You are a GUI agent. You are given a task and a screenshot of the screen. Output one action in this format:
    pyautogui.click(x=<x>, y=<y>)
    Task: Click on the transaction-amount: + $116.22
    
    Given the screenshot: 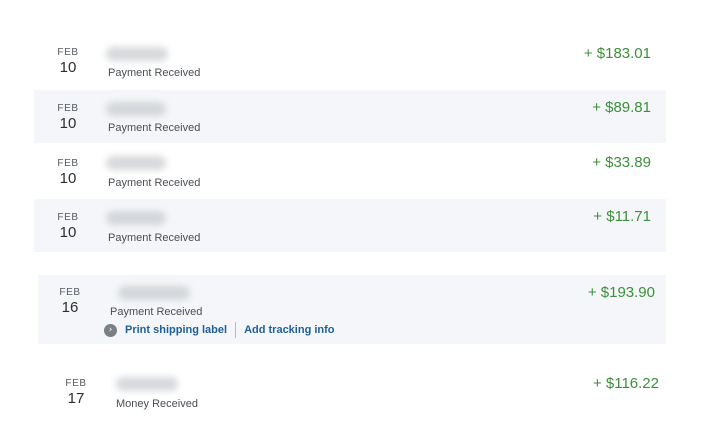 What is the action you would take?
    pyautogui.click(x=625, y=383)
    